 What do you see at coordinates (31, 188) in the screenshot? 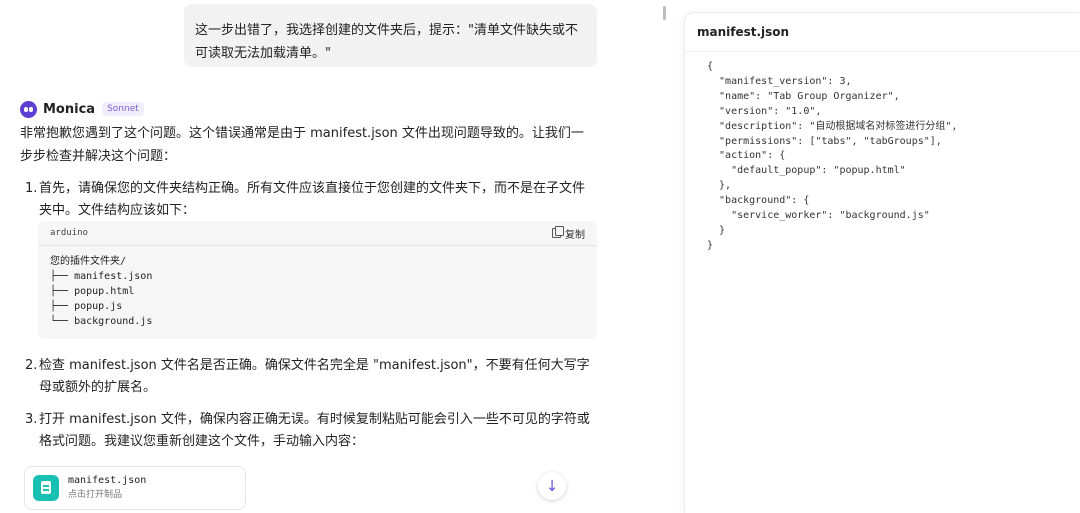
I see `list-item-number: 1.` at bounding box center [31, 188].